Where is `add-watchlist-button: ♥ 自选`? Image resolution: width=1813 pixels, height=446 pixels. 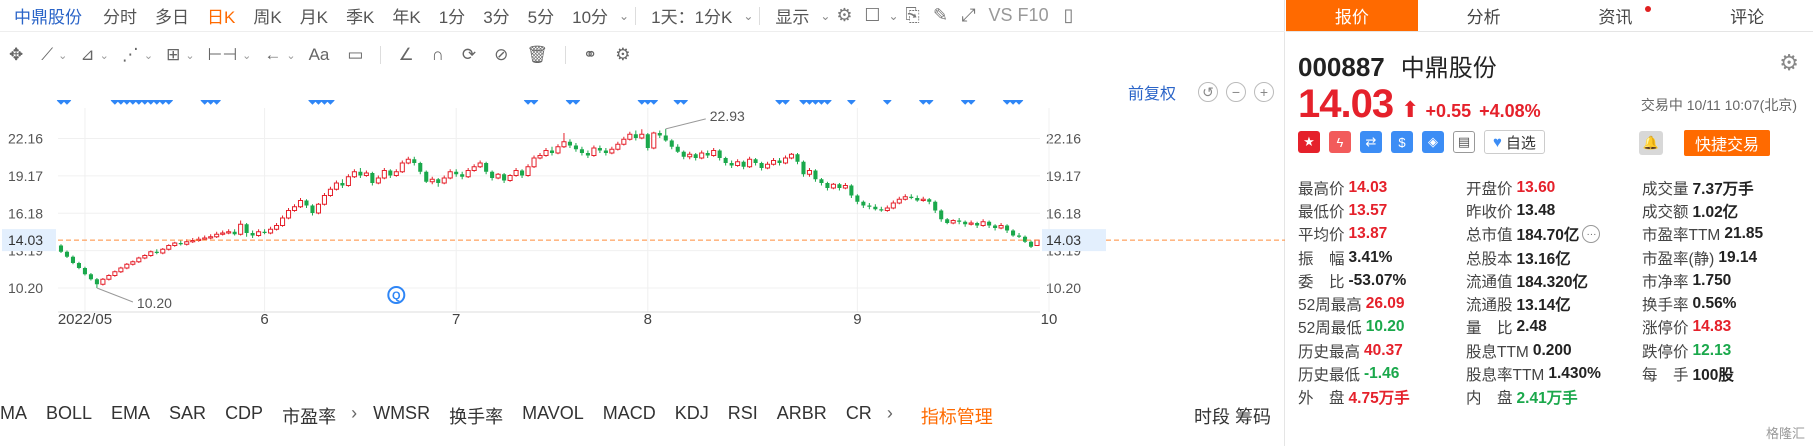
add-watchlist-button: ♥ 自选 is located at coordinates (1514, 142).